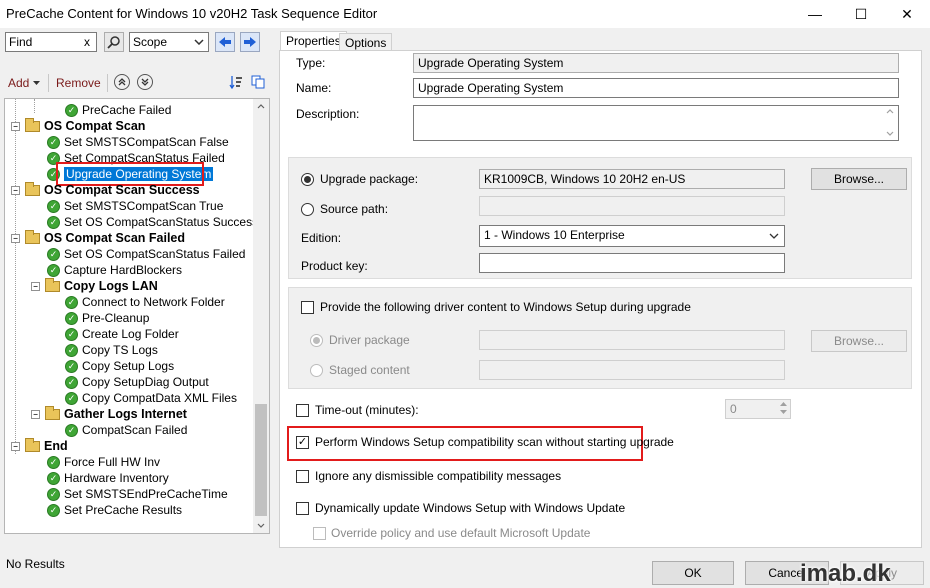 The height and width of the screenshot is (588, 930). What do you see at coordinates (632, 263) in the screenshot?
I see `product-key-input` at bounding box center [632, 263].